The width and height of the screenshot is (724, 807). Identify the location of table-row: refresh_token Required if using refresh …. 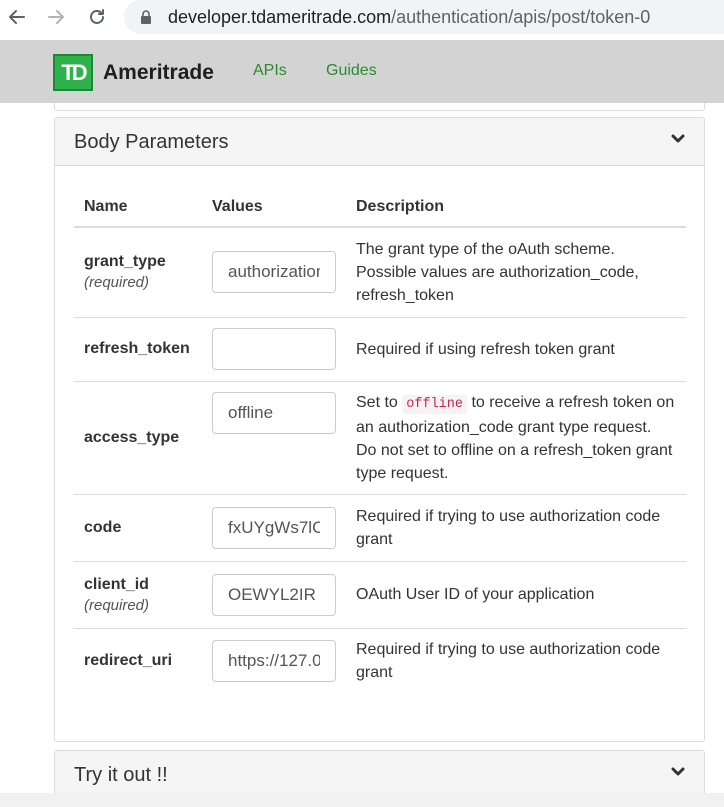
(380, 349).